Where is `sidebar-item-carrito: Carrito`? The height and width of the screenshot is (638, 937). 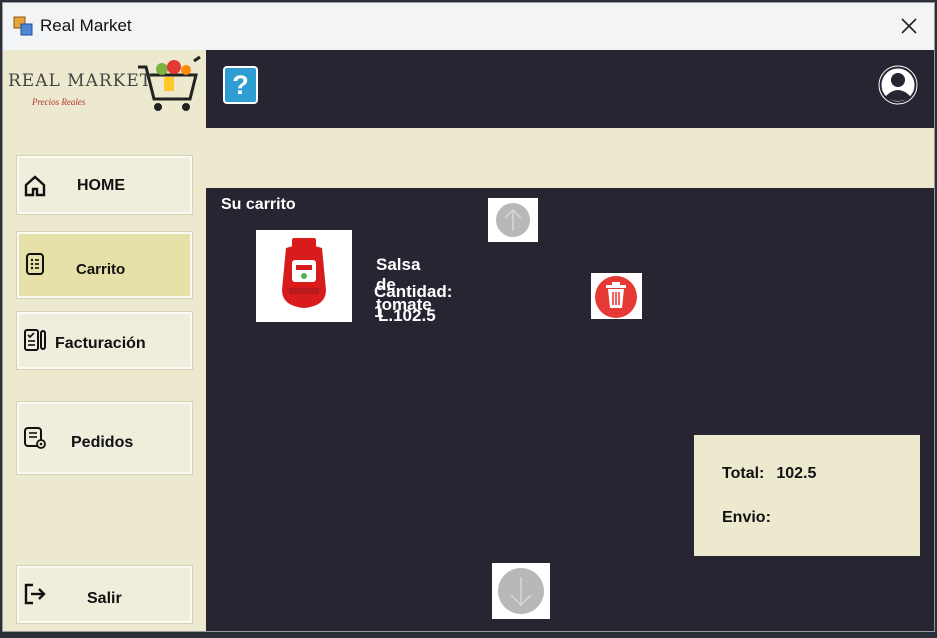 sidebar-item-carrito: Carrito is located at coordinates (104, 265).